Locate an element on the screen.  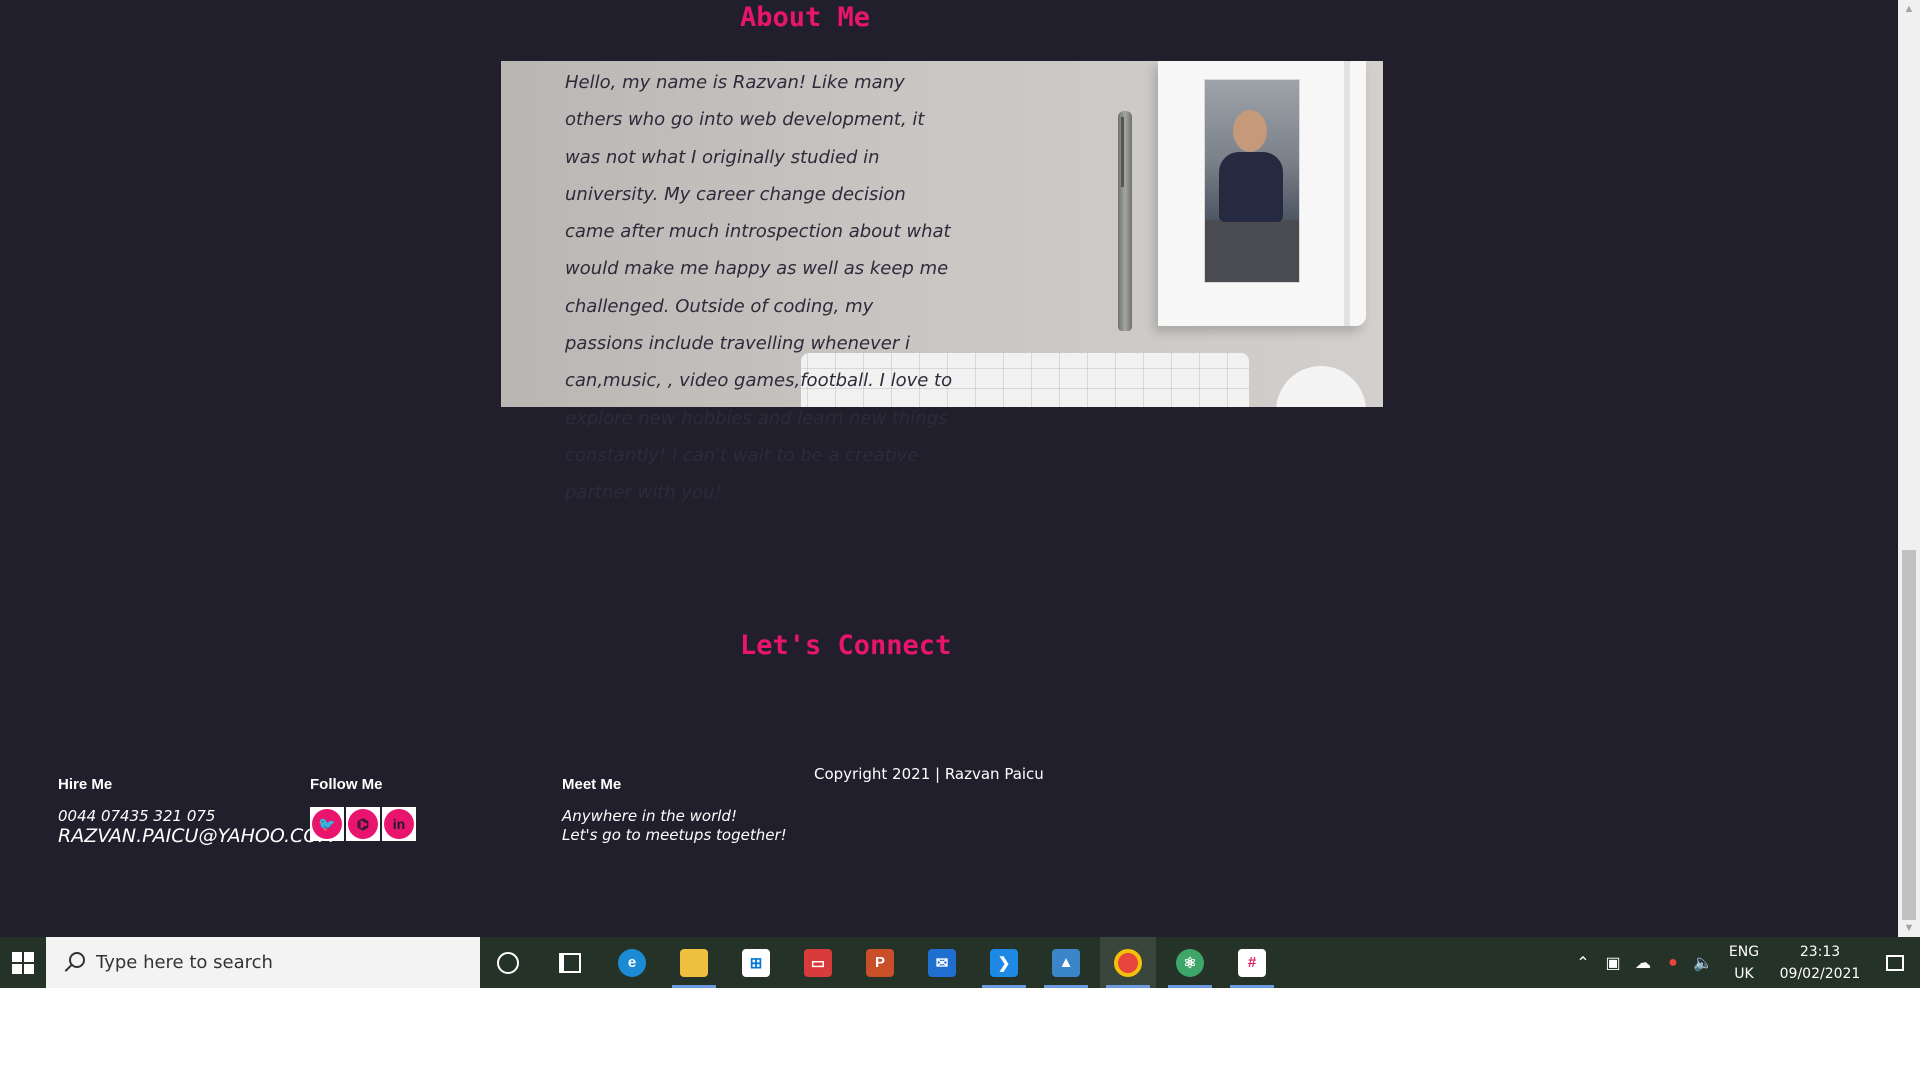
meet-line-2: Let's go to meetups together! is located at coordinates (674, 835).